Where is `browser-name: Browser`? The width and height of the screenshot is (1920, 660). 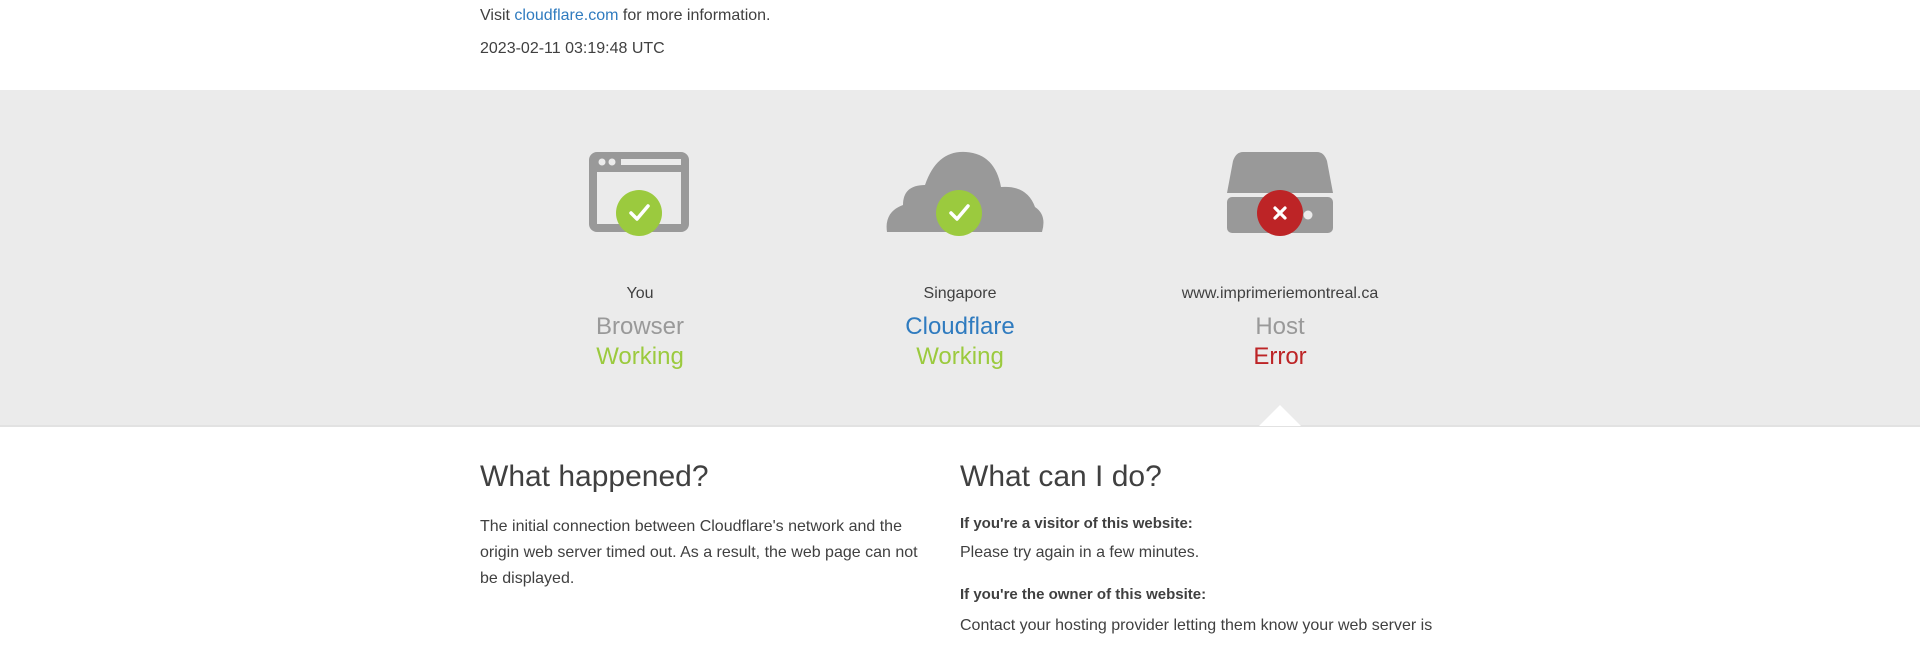
browser-name: Browser is located at coordinates (640, 326).